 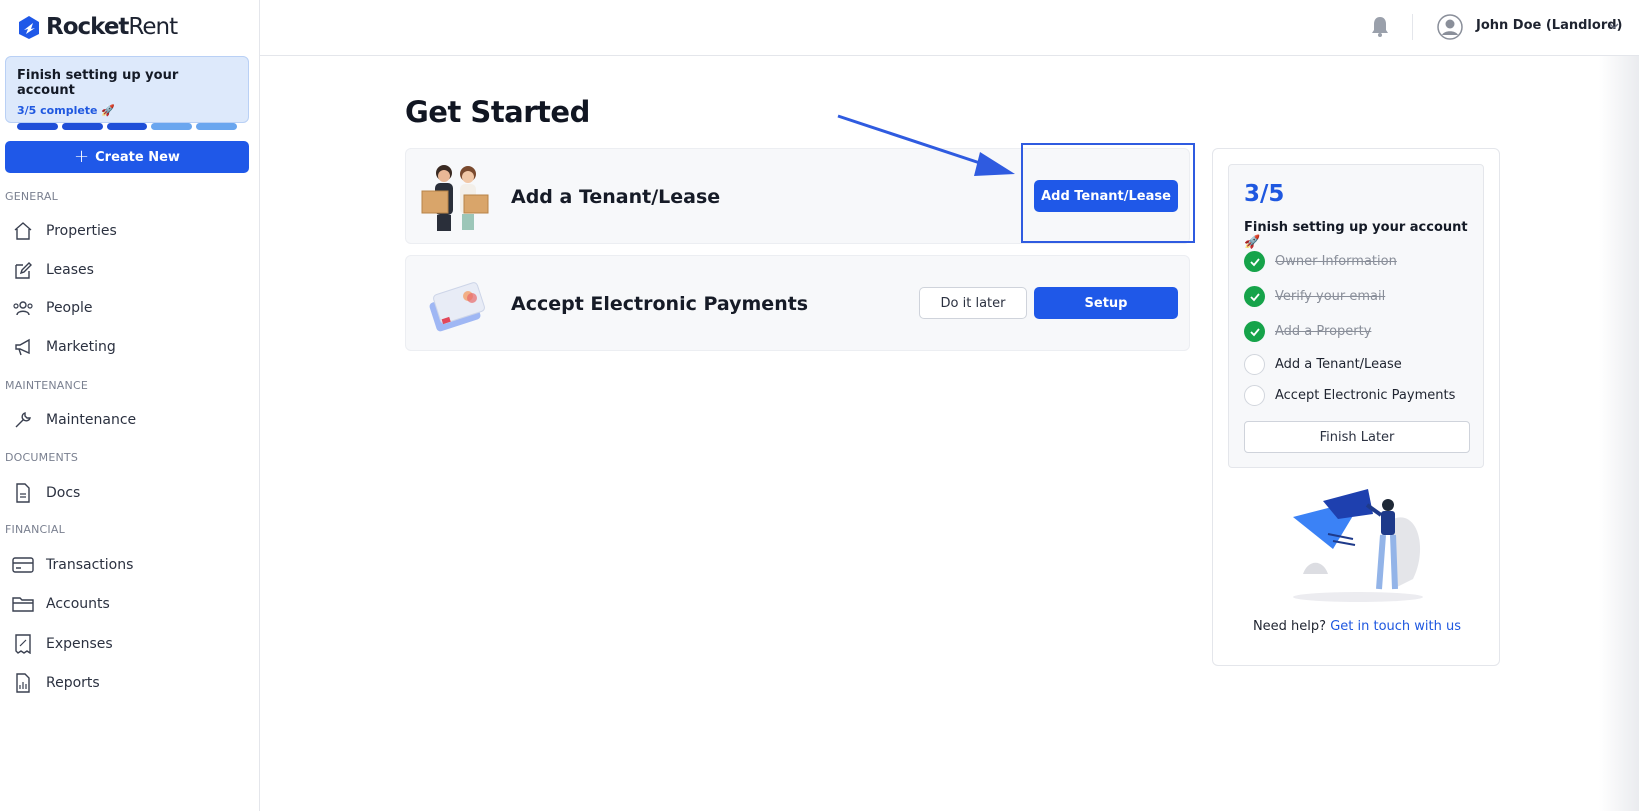 I want to click on sidebar-item-expenses: Expenses, so click(x=127, y=644).